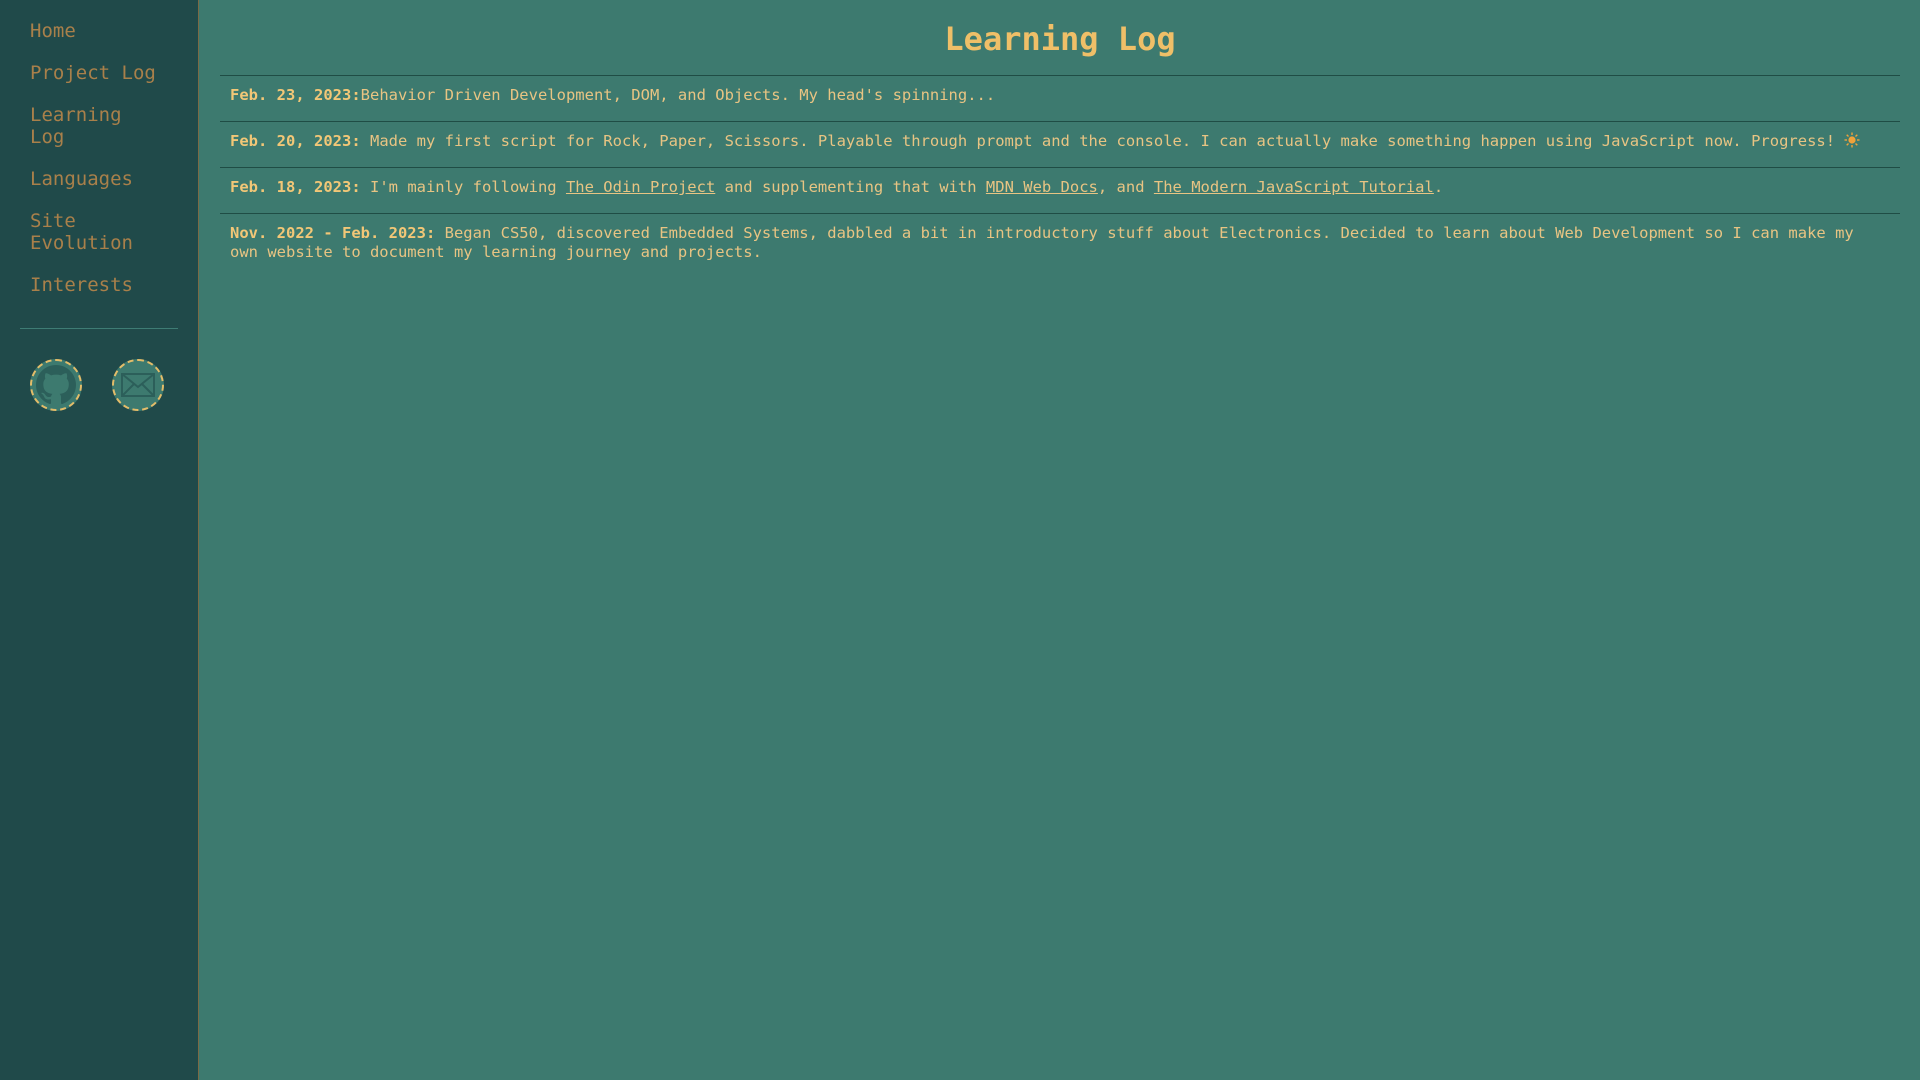 Image resolution: width=1920 pixels, height=1080 pixels. Describe the element at coordinates (1125, 187) in the screenshot. I see `entry-text: , and` at that location.